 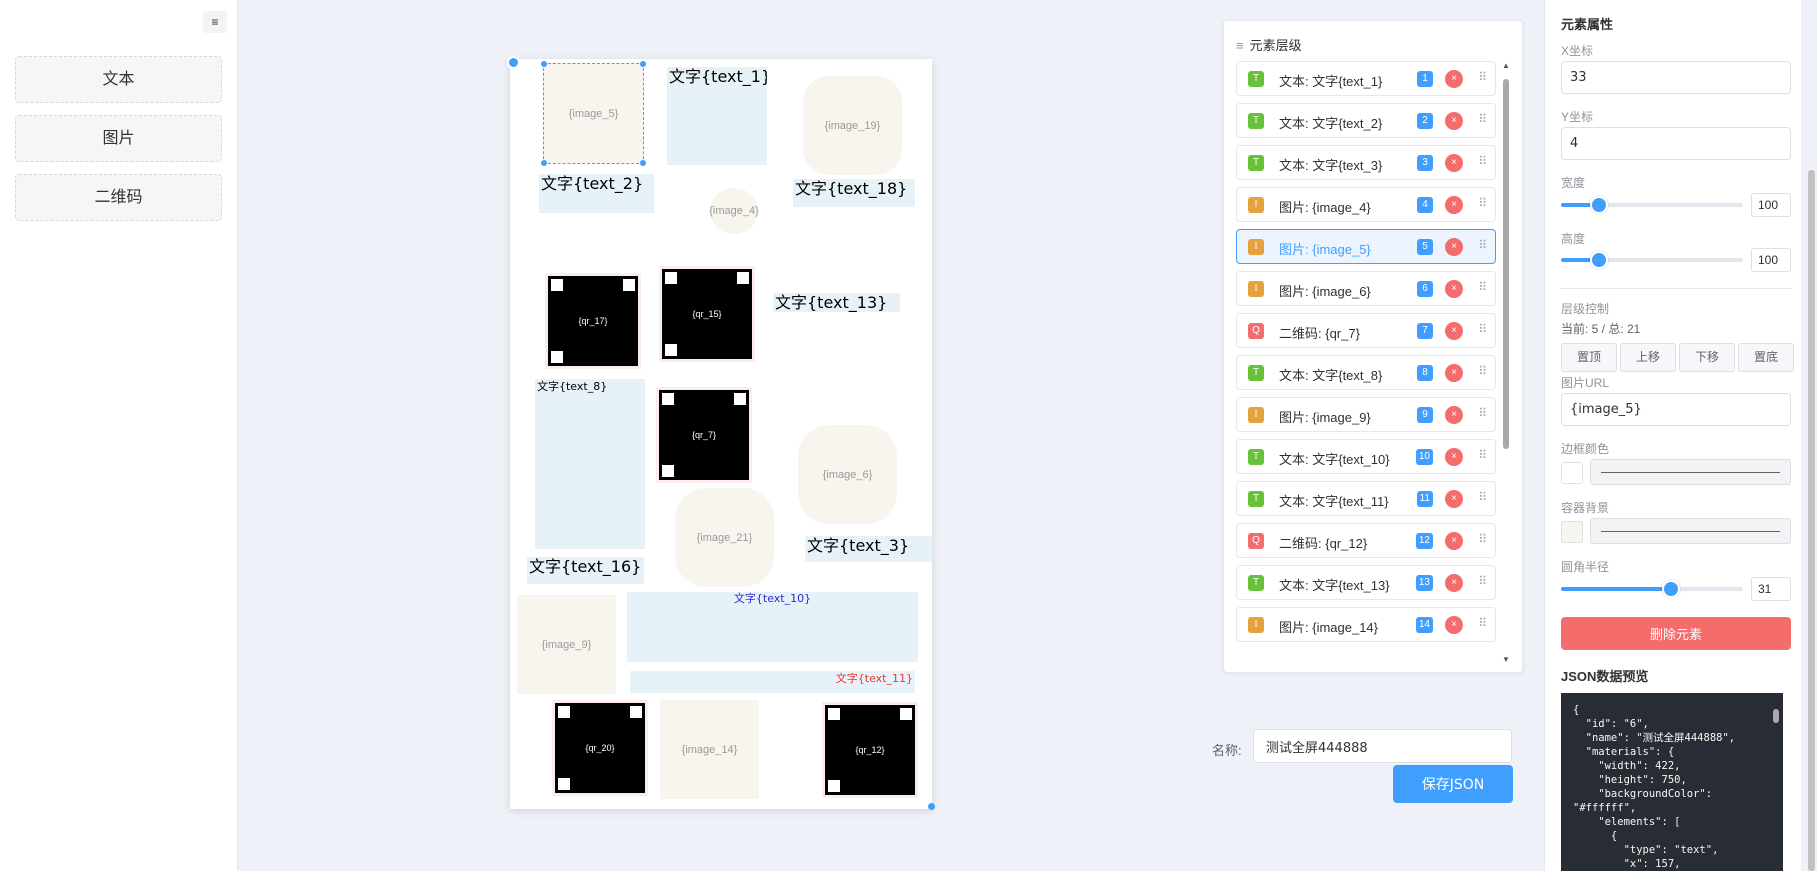 I want to click on height-slider, so click(x=1652, y=260).